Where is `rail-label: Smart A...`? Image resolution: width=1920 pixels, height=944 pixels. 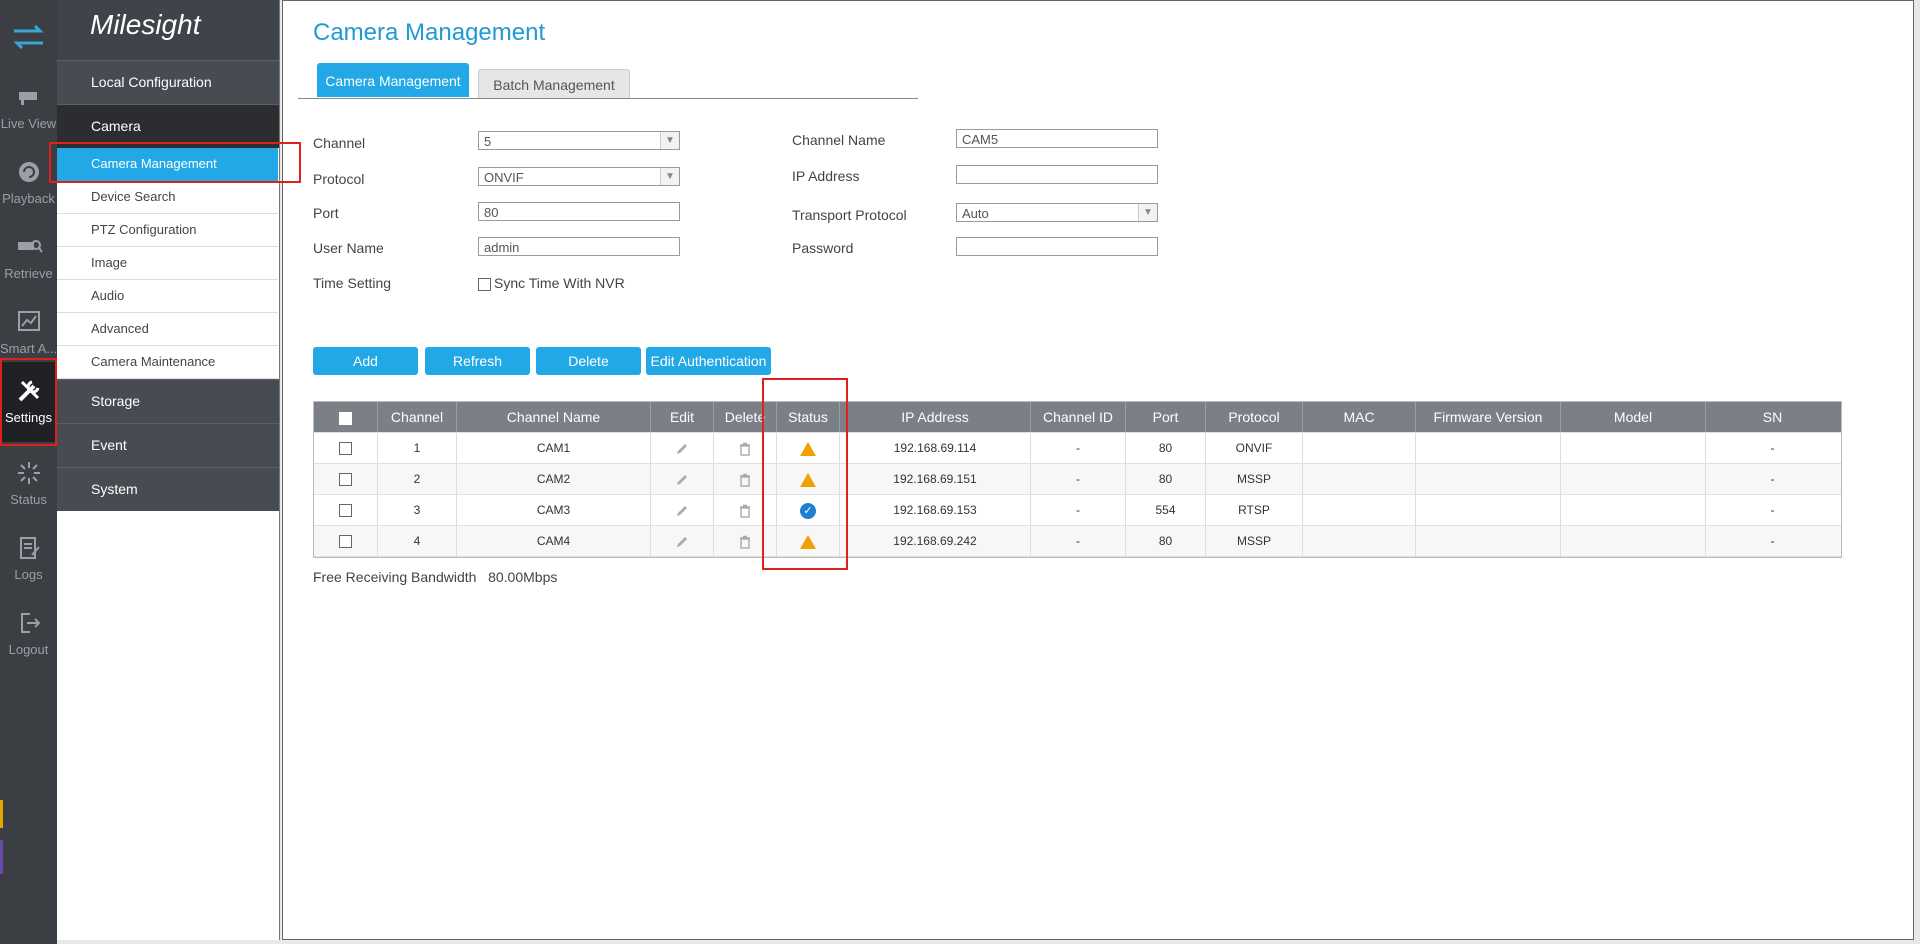
rail-label: Smart A... is located at coordinates (28, 348).